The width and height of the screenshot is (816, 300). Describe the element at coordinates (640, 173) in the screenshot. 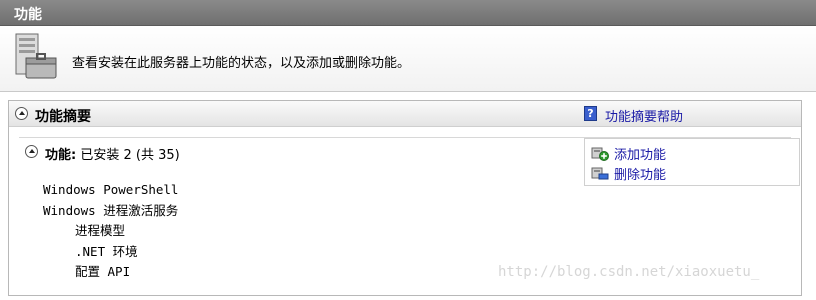

I see `remove-feature-link: 删除功能` at that location.